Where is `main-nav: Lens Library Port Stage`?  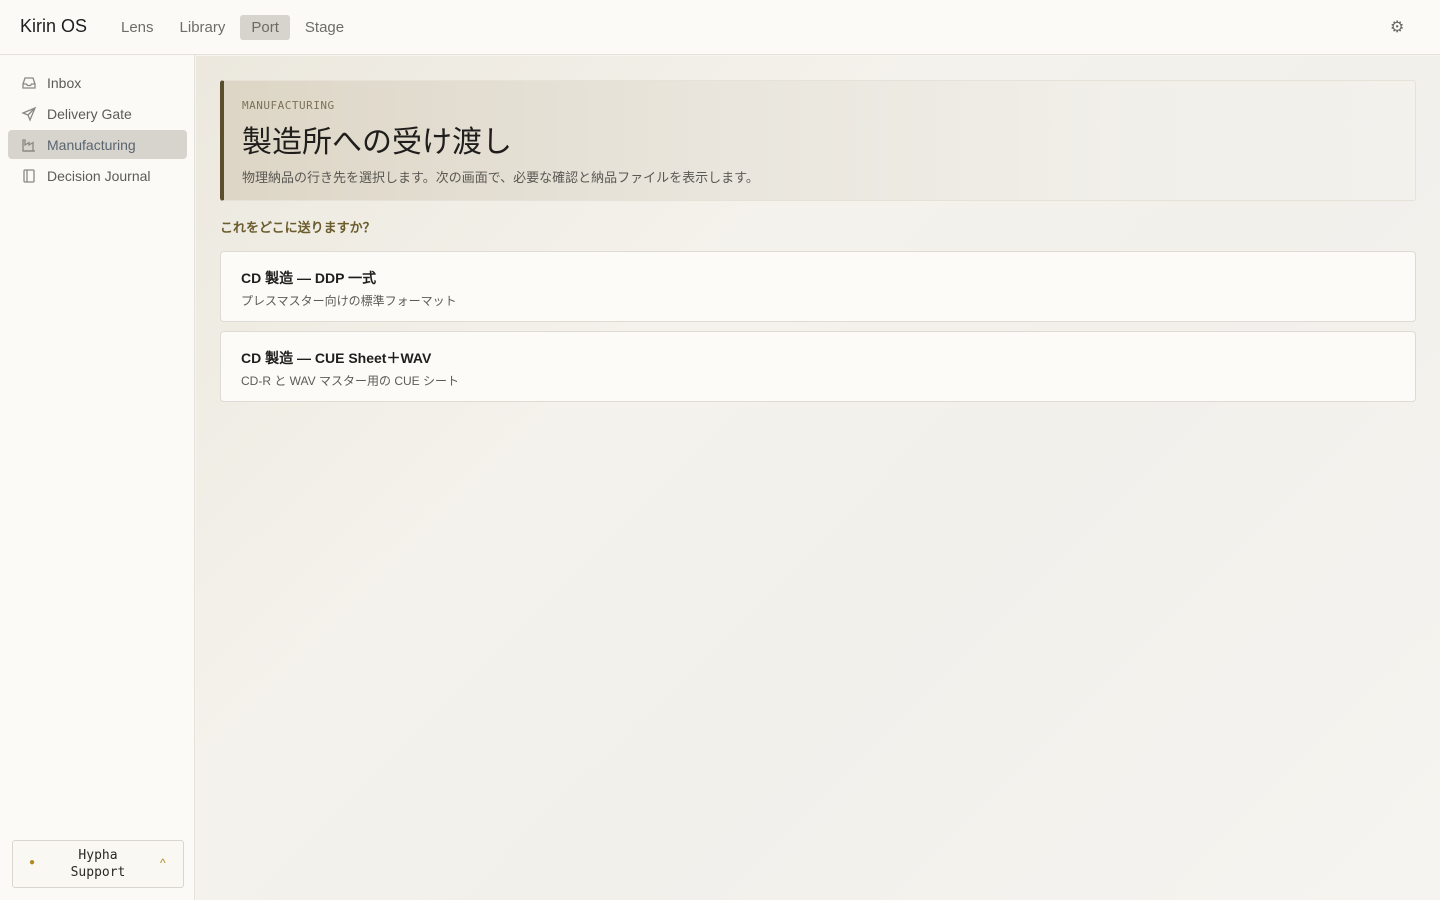
main-nav: Lens Library Port Stage is located at coordinates (234, 27).